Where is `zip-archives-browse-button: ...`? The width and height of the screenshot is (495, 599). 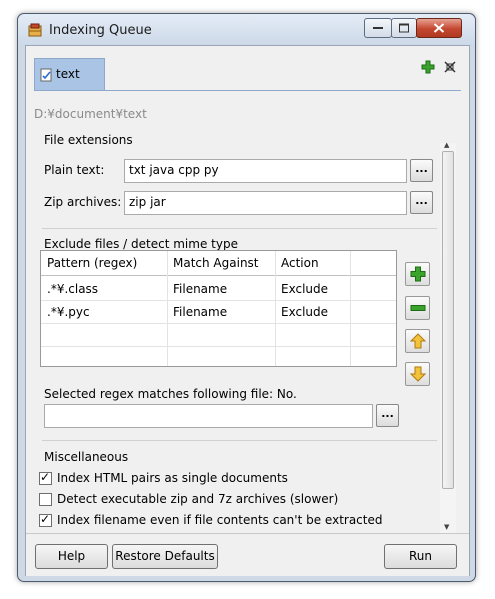 zip-archives-browse-button: ... is located at coordinates (421, 202).